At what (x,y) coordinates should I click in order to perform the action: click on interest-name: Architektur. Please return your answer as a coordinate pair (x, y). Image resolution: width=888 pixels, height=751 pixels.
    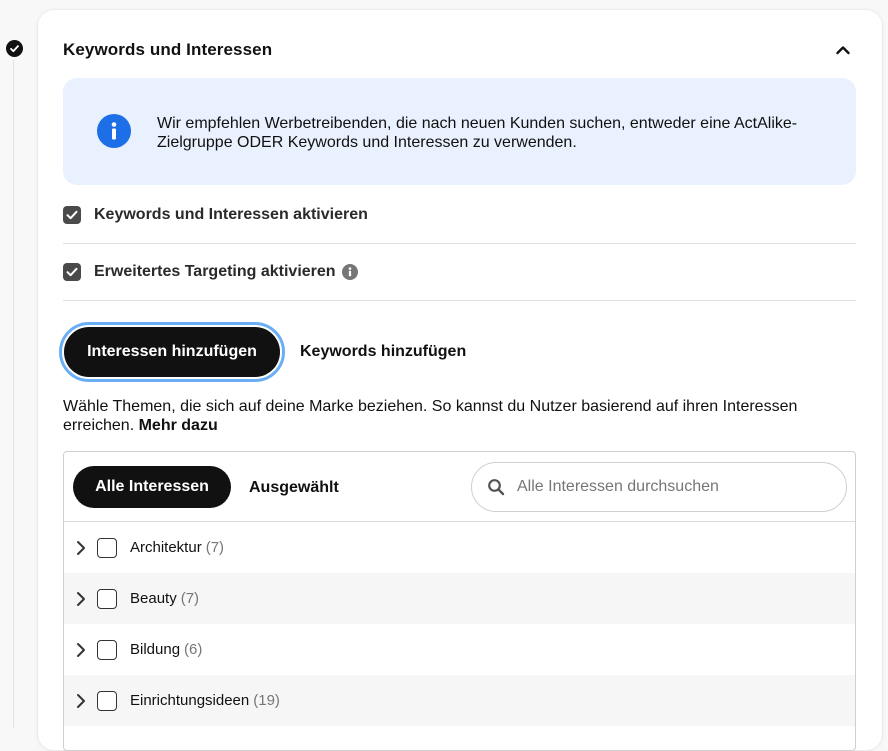
    Looking at the image, I should click on (166, 547).